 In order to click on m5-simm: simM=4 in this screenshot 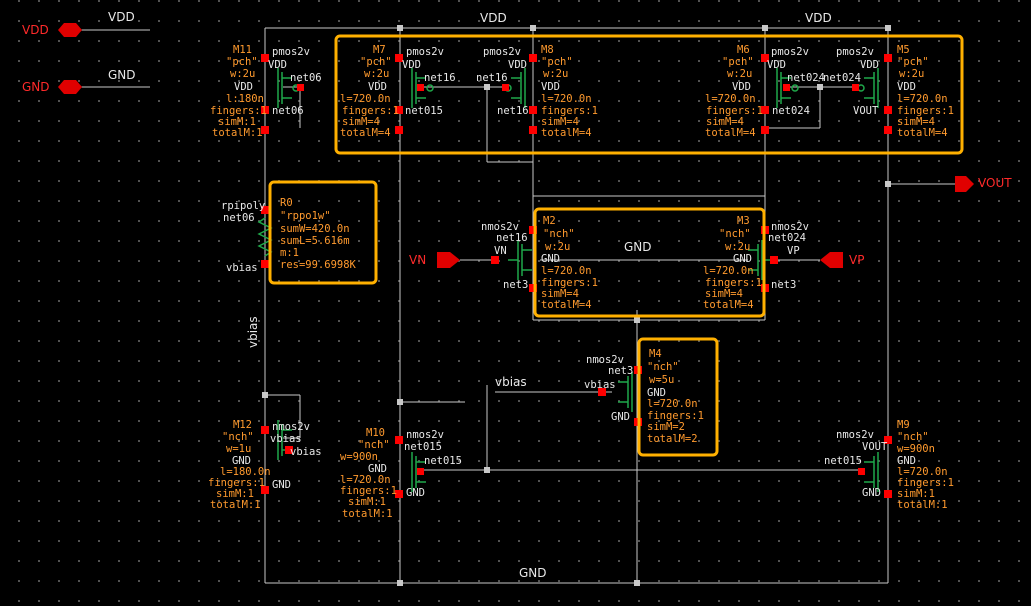, I will do `click(916, 122)`.